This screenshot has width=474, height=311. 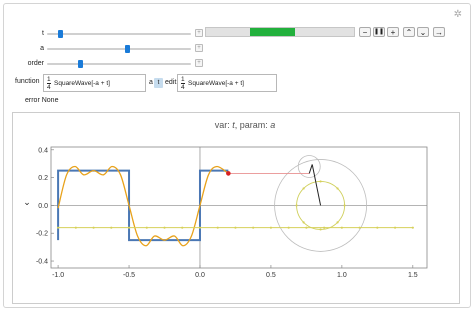 I want to click on function-expression: SquareWave[-a + t], so click(x=82, y=83).